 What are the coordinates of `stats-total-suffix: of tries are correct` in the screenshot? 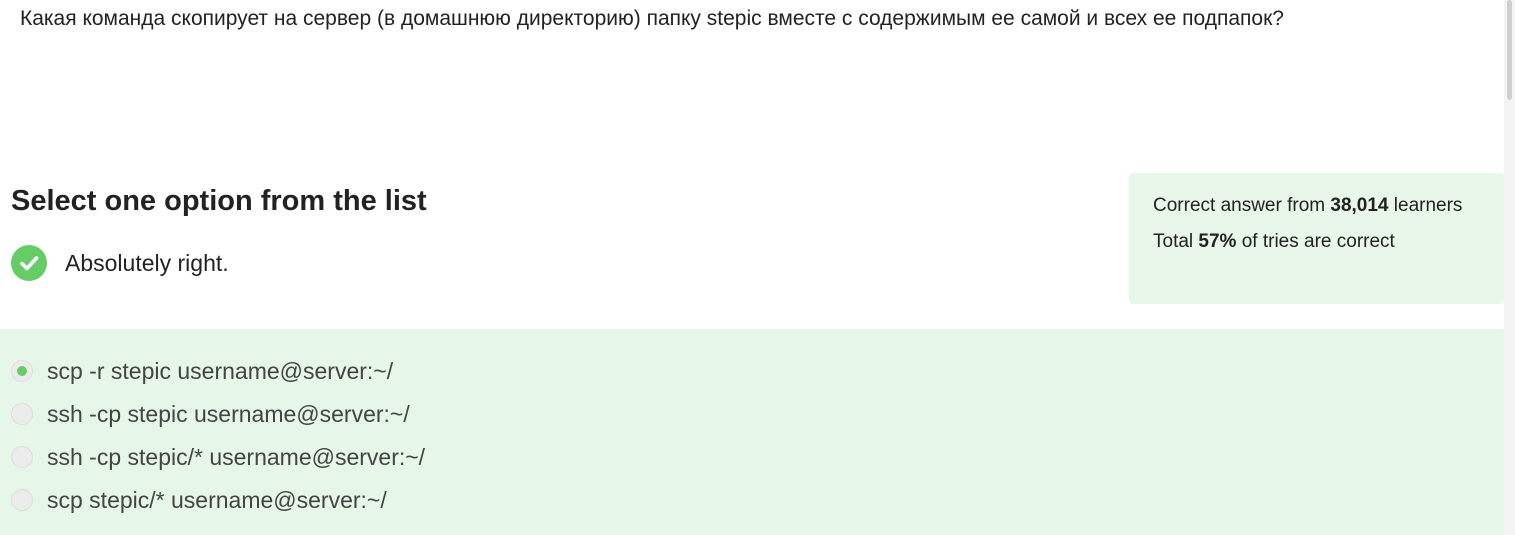 It's located at (1315, 241).